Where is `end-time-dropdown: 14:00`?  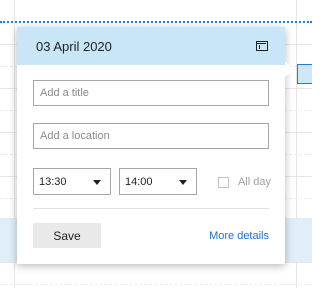 end-time-dropdown: 14:00 is located at coordinates (158, 181).